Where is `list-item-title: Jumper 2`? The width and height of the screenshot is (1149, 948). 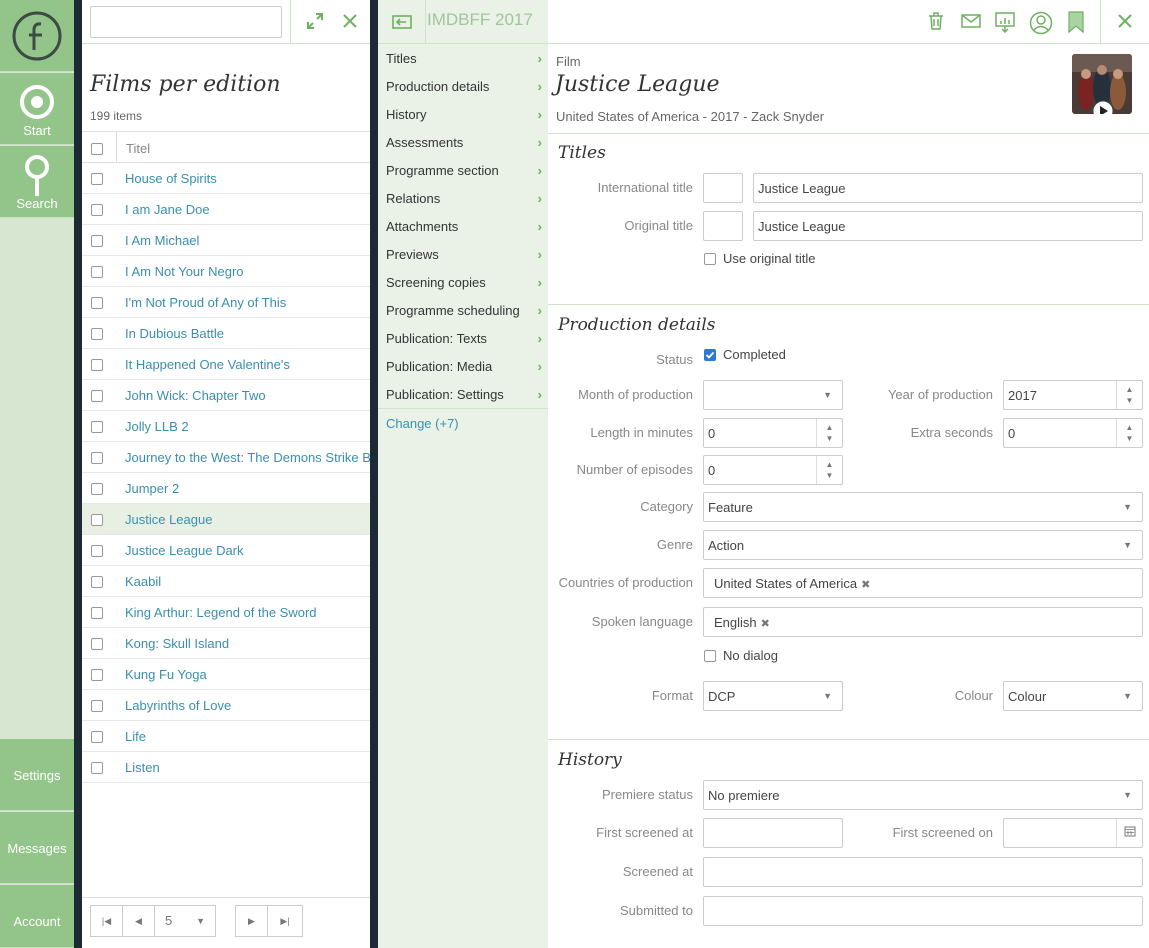 list-item-title: Jumper 2 is located at coordinates (247, 488).